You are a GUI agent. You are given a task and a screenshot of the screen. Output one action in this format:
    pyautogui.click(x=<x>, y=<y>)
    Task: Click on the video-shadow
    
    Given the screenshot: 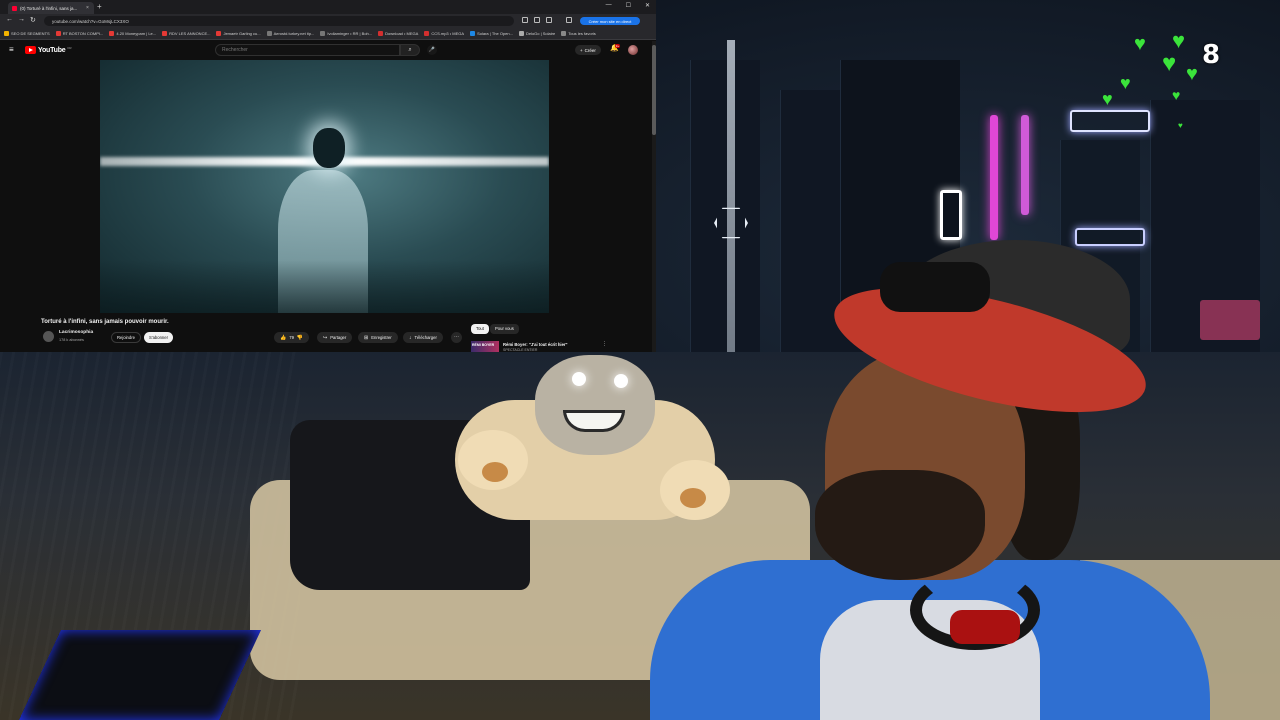 What is the action you would take?
    pyautogui.click(x=324, y=286)
    